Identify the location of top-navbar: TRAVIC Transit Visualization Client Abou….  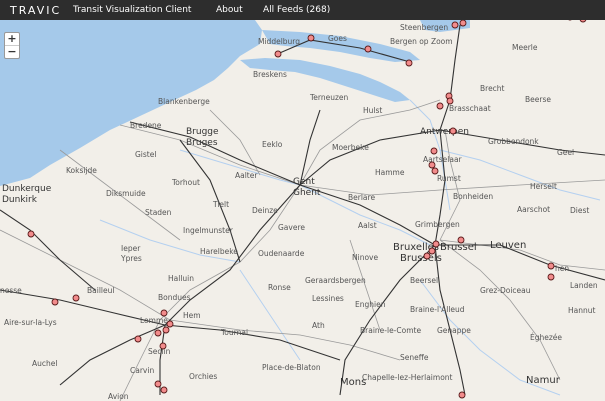
(302, 10).